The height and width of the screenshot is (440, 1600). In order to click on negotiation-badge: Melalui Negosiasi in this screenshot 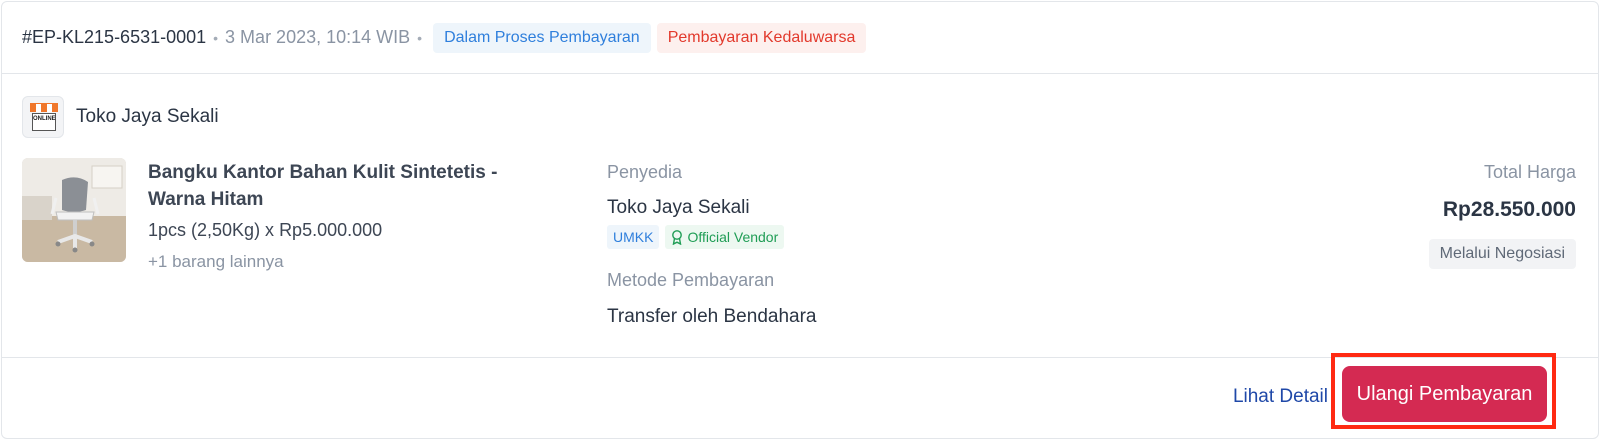, I will do `click(1502, 254)`.